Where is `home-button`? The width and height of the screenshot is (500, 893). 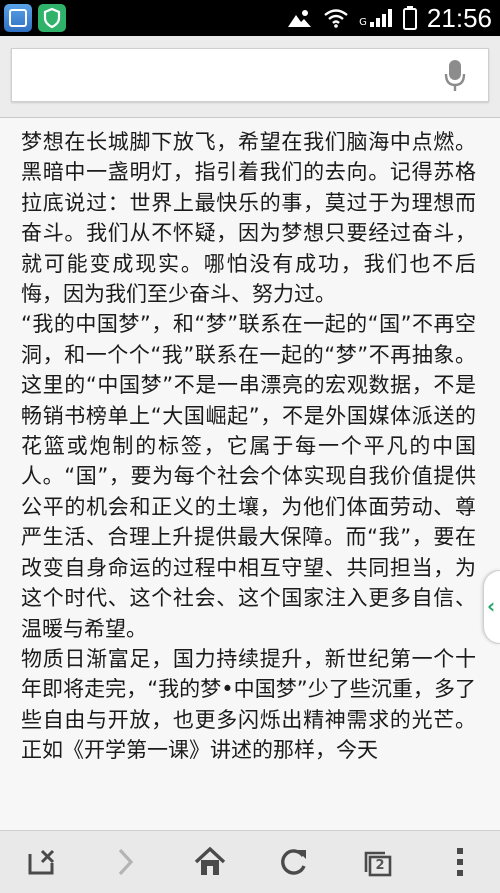 home-button is located at coordinates (210, 862).